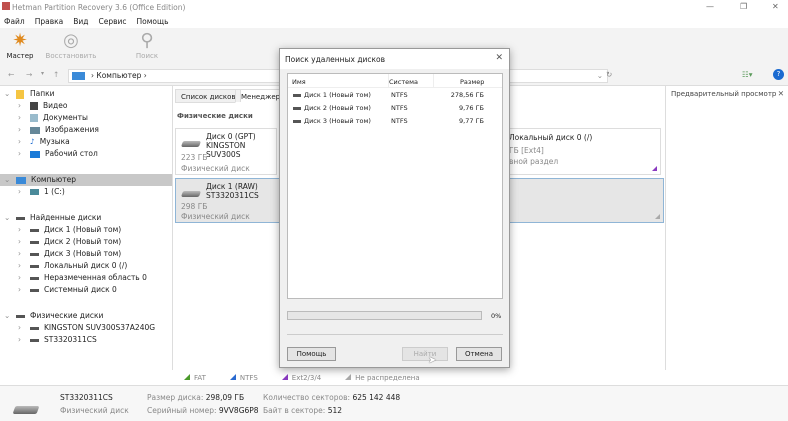 This screenshot has height=421, width=788. I want to click on disk-size: 223 ГБ, so click(194, 157).